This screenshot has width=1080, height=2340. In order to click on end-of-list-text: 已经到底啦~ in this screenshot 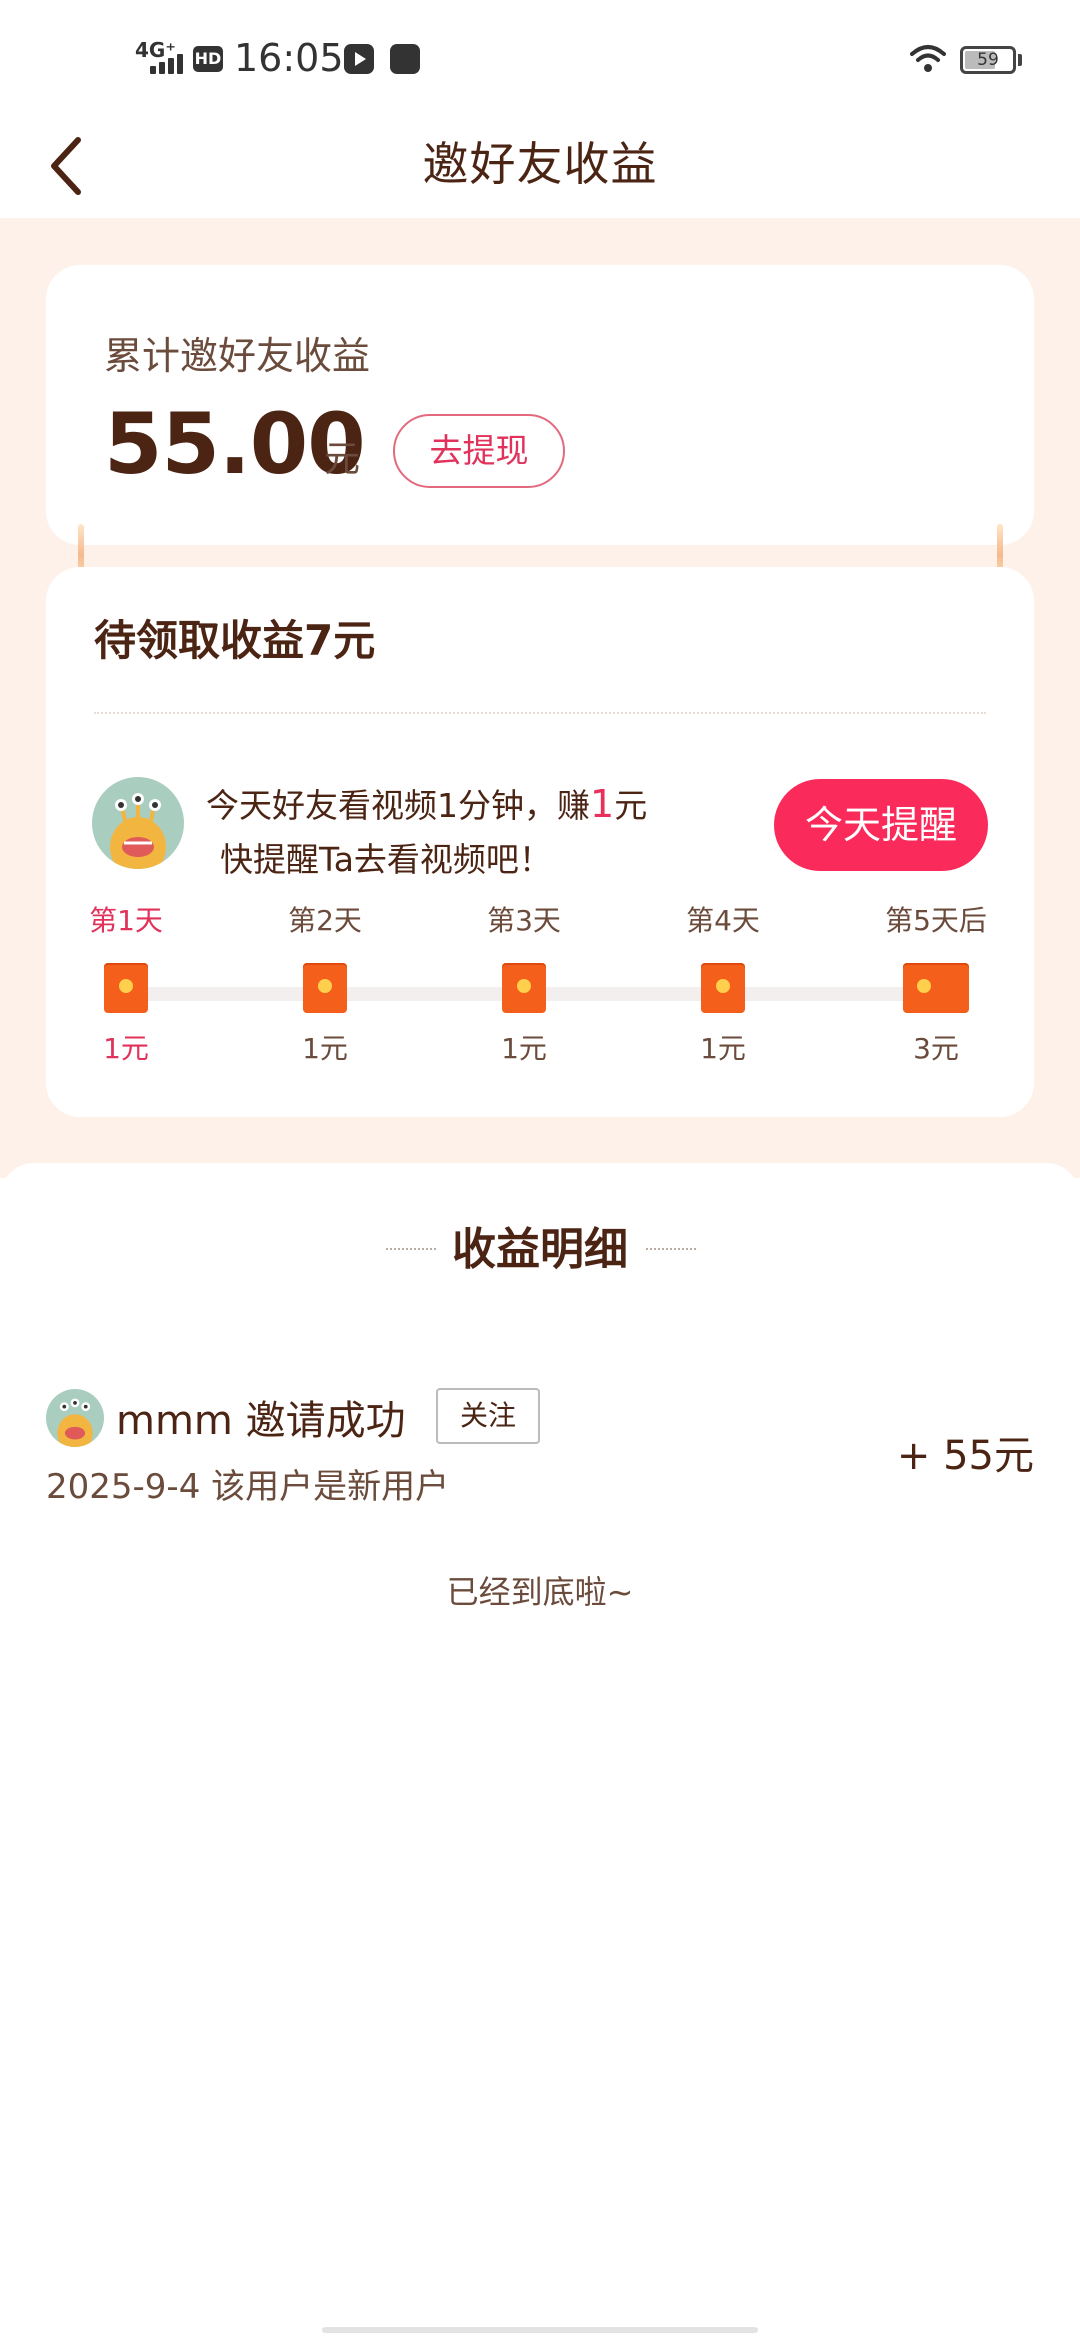, I will do `click(540, 1592)`.